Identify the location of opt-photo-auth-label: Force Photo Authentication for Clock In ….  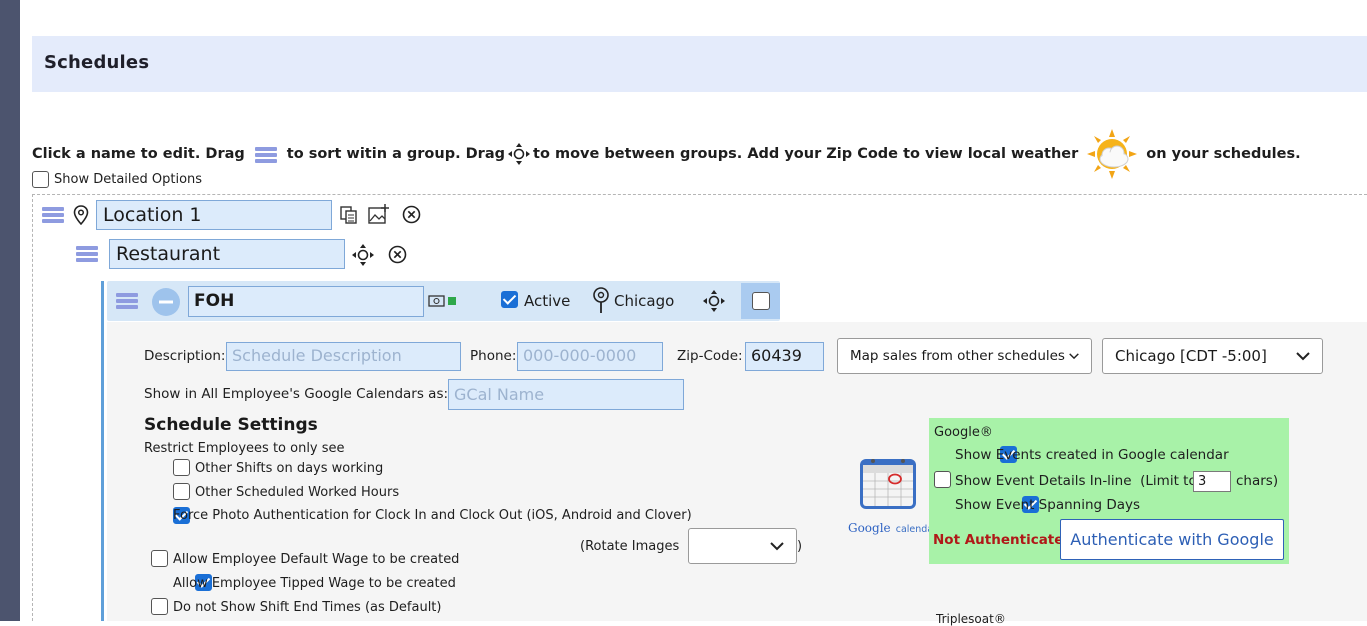
(432, 515).